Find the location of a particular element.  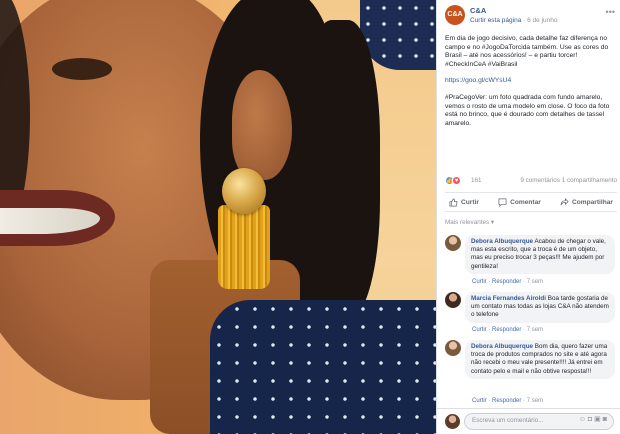

composer-icons: ☺◘▣◙ is located at coordinates (594, 419).